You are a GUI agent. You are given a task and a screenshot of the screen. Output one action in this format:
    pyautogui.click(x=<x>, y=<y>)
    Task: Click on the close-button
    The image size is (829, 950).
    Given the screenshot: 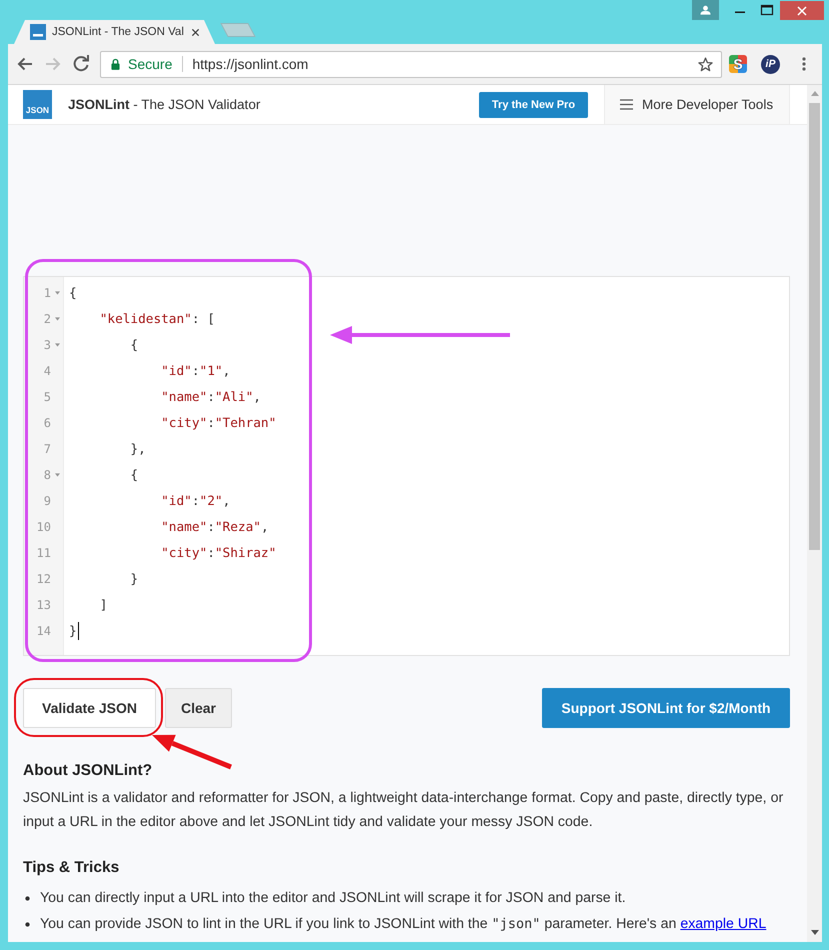 What is the action you would take?
    pyautogui.click(x=802, y=10)
    